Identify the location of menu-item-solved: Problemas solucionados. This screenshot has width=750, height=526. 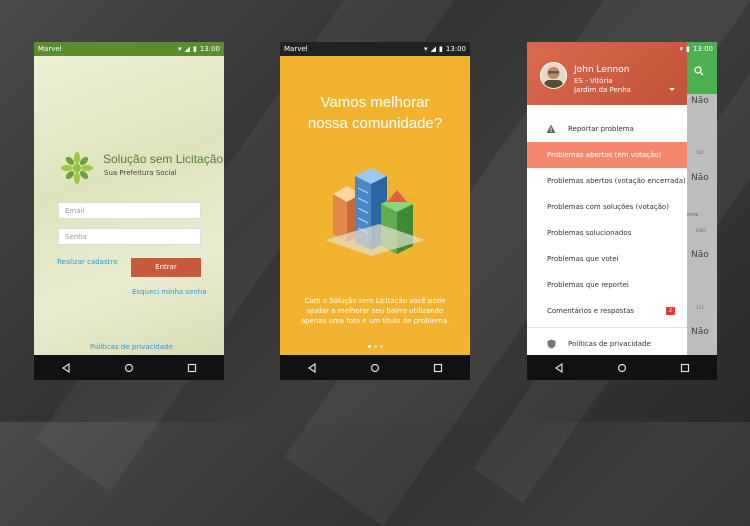
(607, 233).